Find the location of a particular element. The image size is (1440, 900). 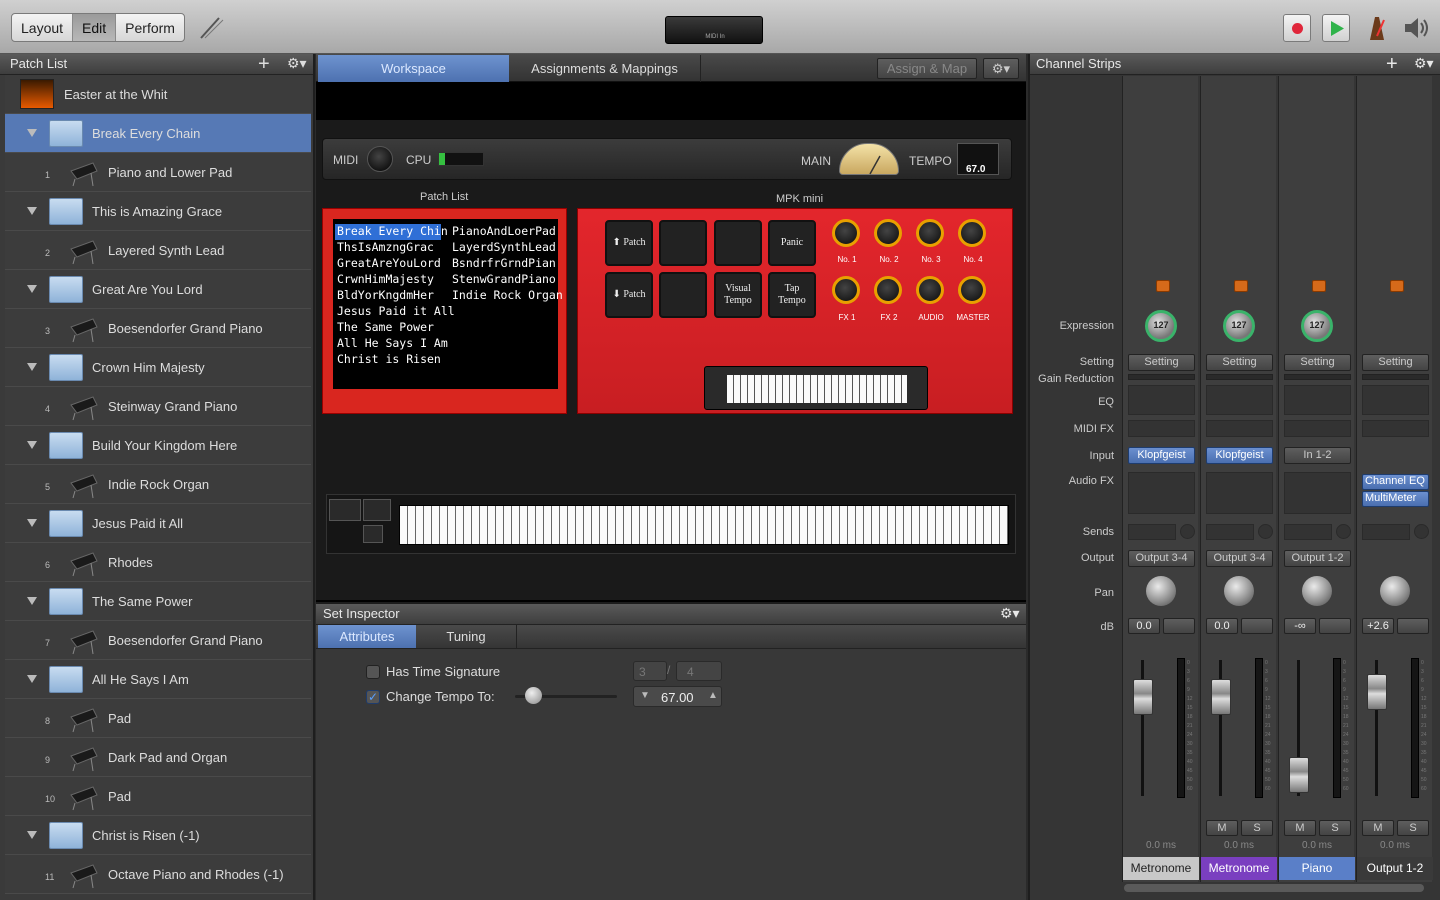

patch-row: 8 Pad is located at coordinates (158, 718).